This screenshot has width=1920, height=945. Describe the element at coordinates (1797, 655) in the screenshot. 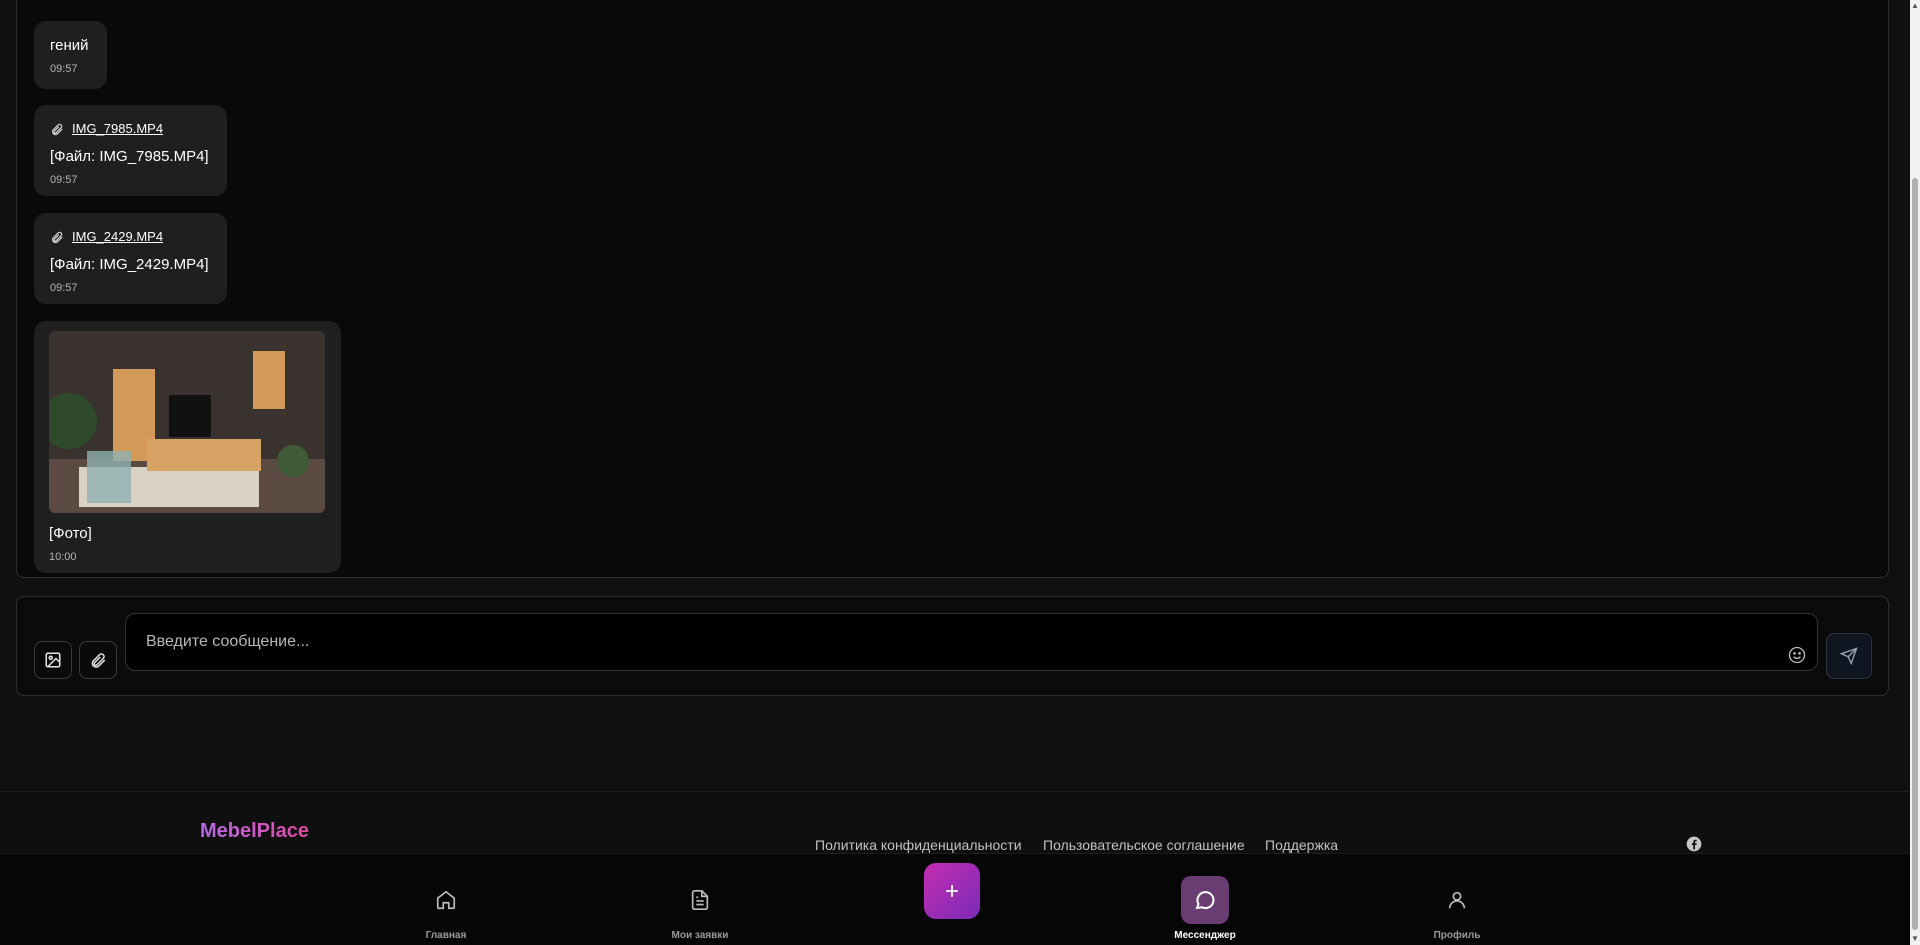

I see `emoji-icon` at that location.